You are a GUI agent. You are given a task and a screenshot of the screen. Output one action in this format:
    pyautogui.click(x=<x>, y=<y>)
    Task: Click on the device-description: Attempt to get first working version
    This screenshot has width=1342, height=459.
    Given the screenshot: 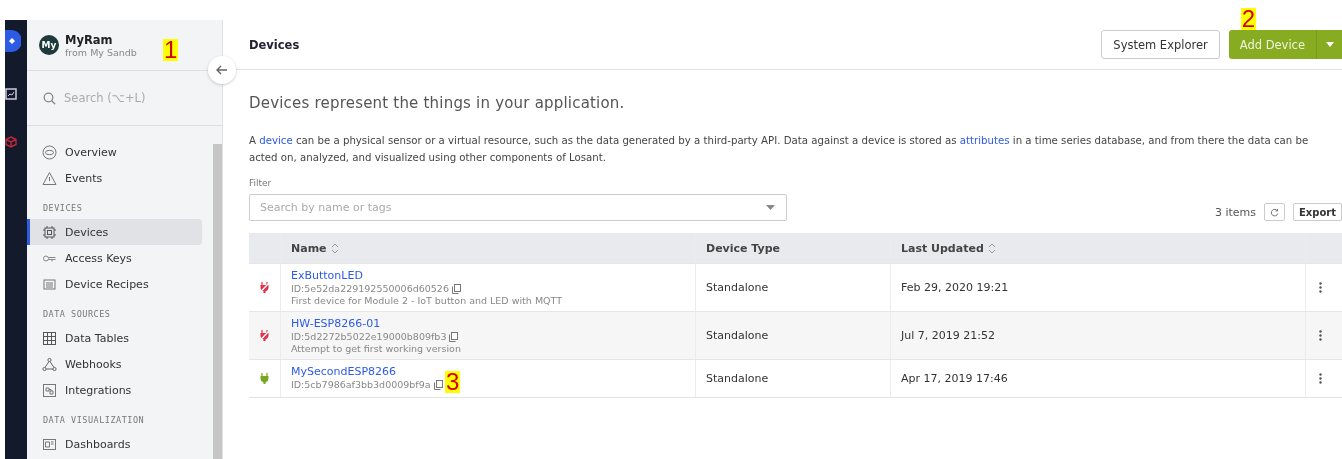 What is the action you would take?
    pyautogui.click(x=376, y=348)
    